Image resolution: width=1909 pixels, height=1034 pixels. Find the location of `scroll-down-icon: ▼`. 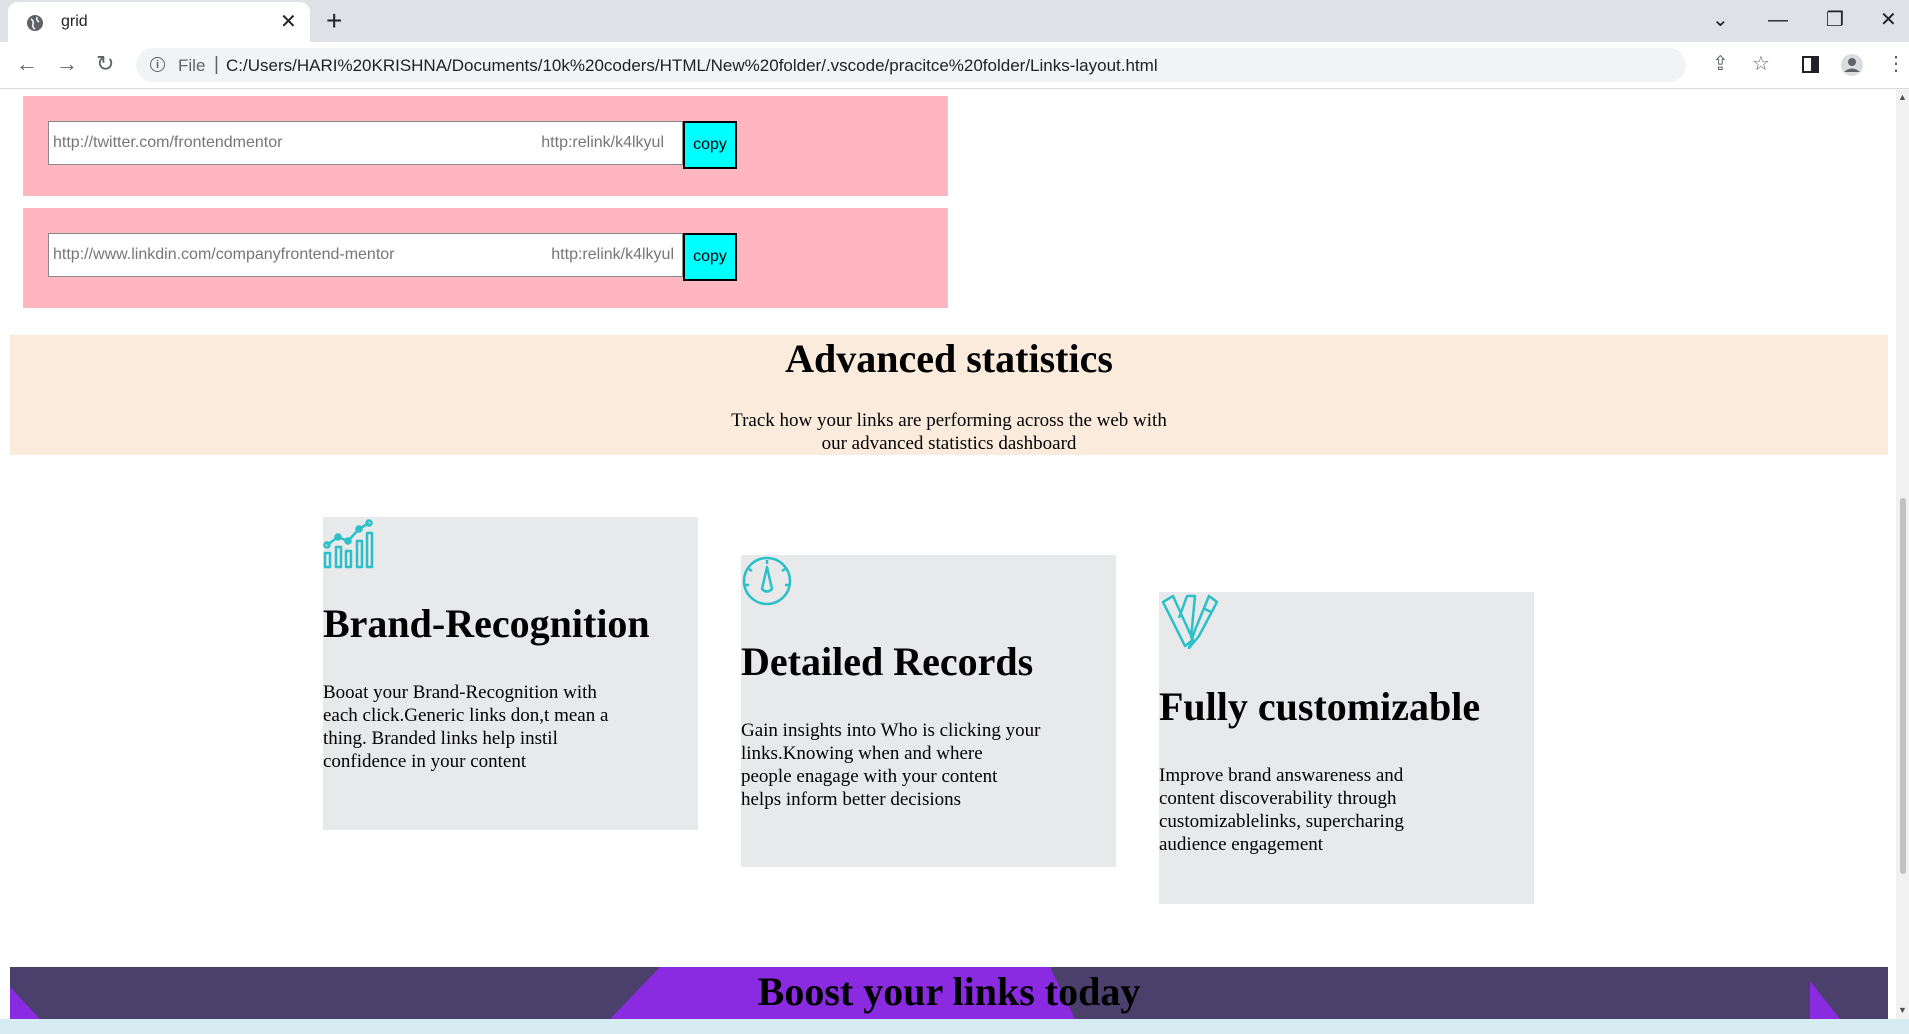

scroll-down-icon: ▼ is located at coordinates (1902, 1010).